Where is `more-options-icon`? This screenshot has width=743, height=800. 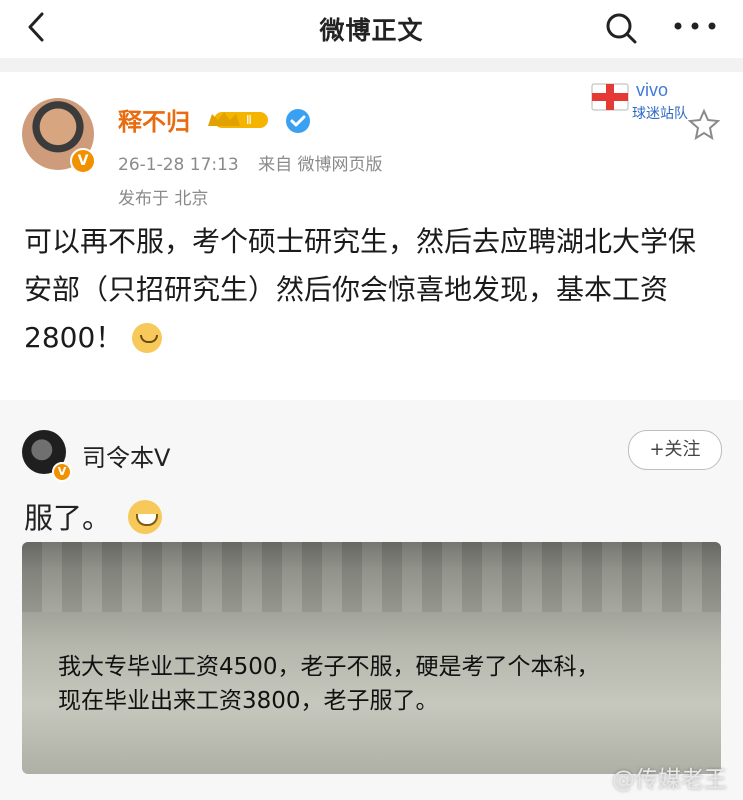
more-options-icon is located at coordinates (695, 26).